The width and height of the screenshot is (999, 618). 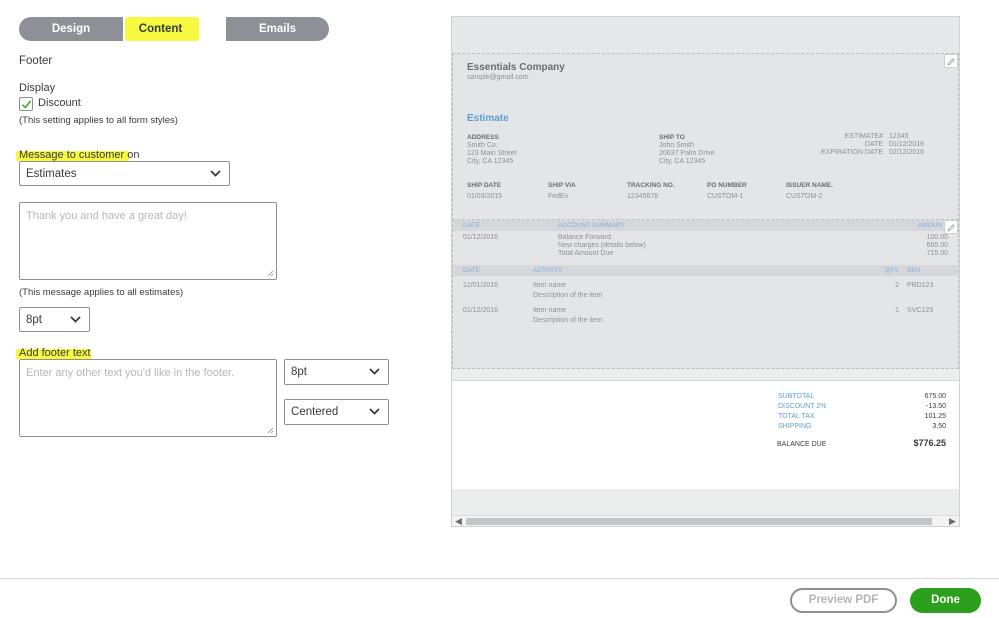 What do you see at coordinates (873, 144) in the screenshot?
I see `meta-label: DATE` at bounding box center [873, 144].